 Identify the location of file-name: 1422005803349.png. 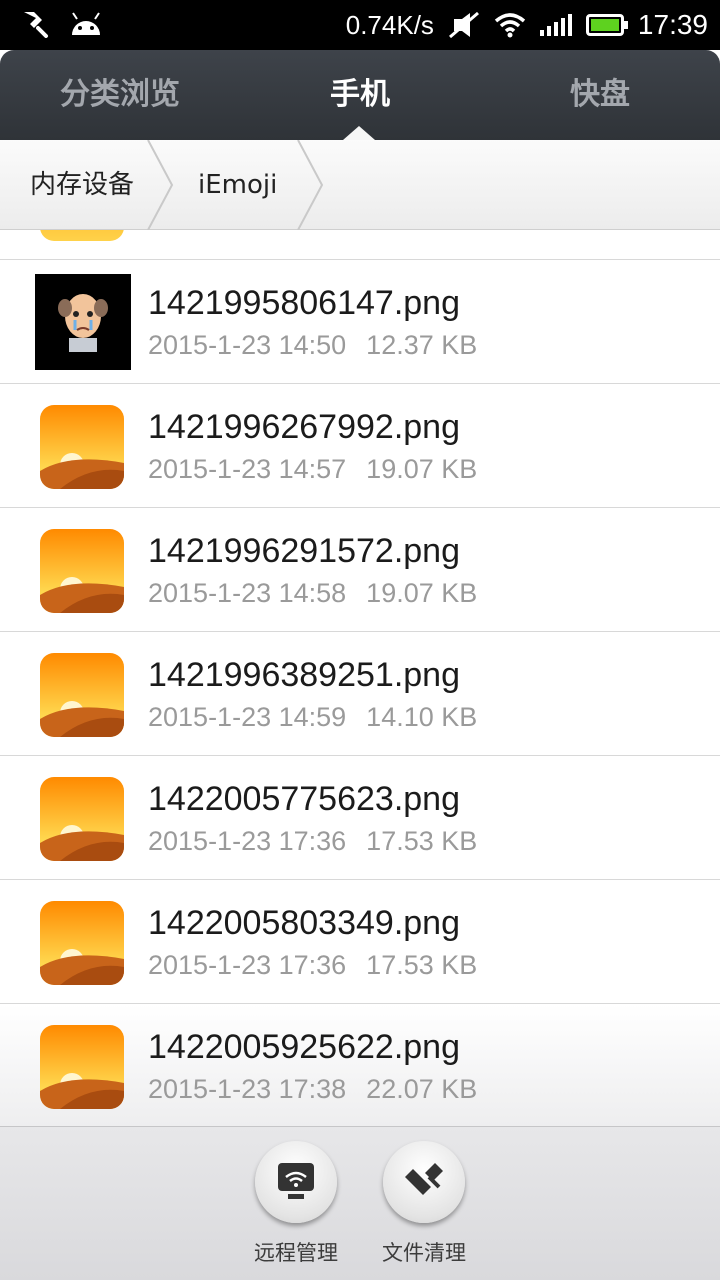
(304, 923).